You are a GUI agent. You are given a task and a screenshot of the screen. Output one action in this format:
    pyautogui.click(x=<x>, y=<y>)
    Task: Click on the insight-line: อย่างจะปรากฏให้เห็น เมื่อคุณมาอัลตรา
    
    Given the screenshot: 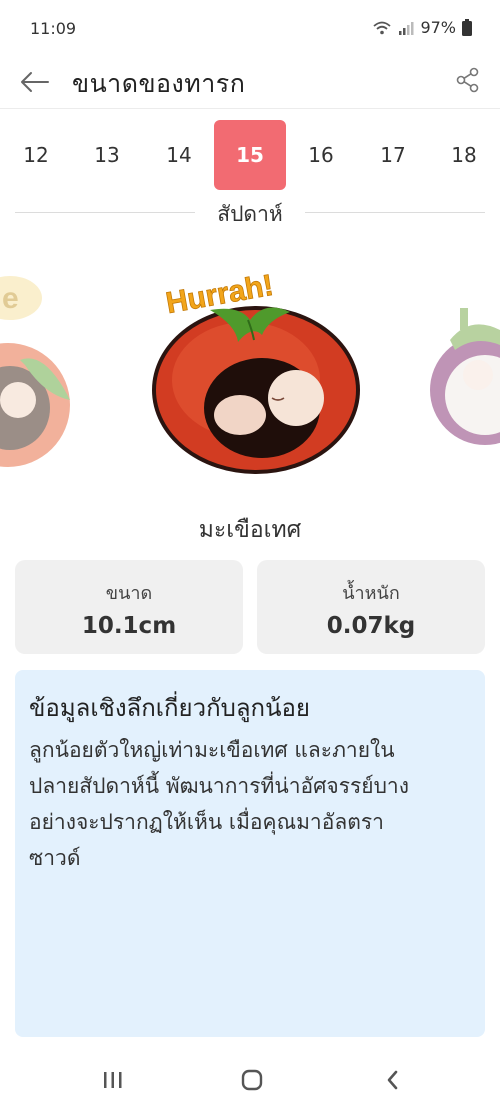 What is the action you would take?
    pyautogui.click(x=206, y=822)
    